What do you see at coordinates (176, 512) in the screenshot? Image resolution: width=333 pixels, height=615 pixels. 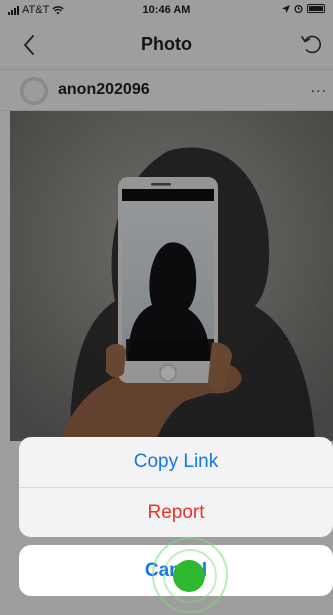 I see `report-button: Report` at bounding box center [176, 512].